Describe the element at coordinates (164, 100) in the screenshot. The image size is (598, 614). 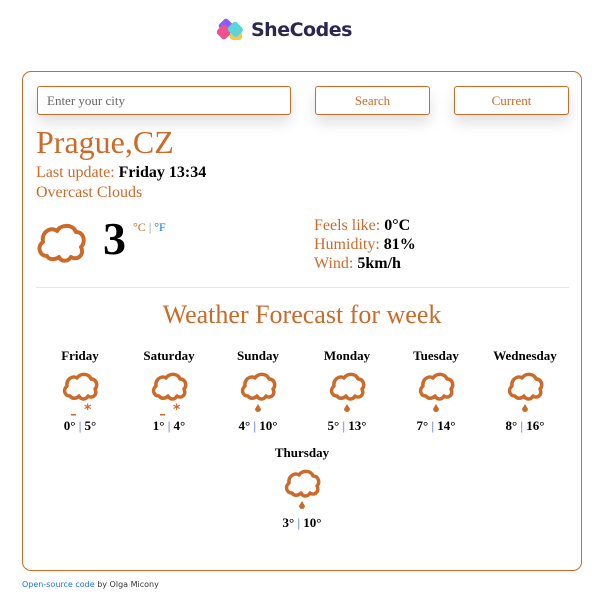
I see `city-search-input` at that location.